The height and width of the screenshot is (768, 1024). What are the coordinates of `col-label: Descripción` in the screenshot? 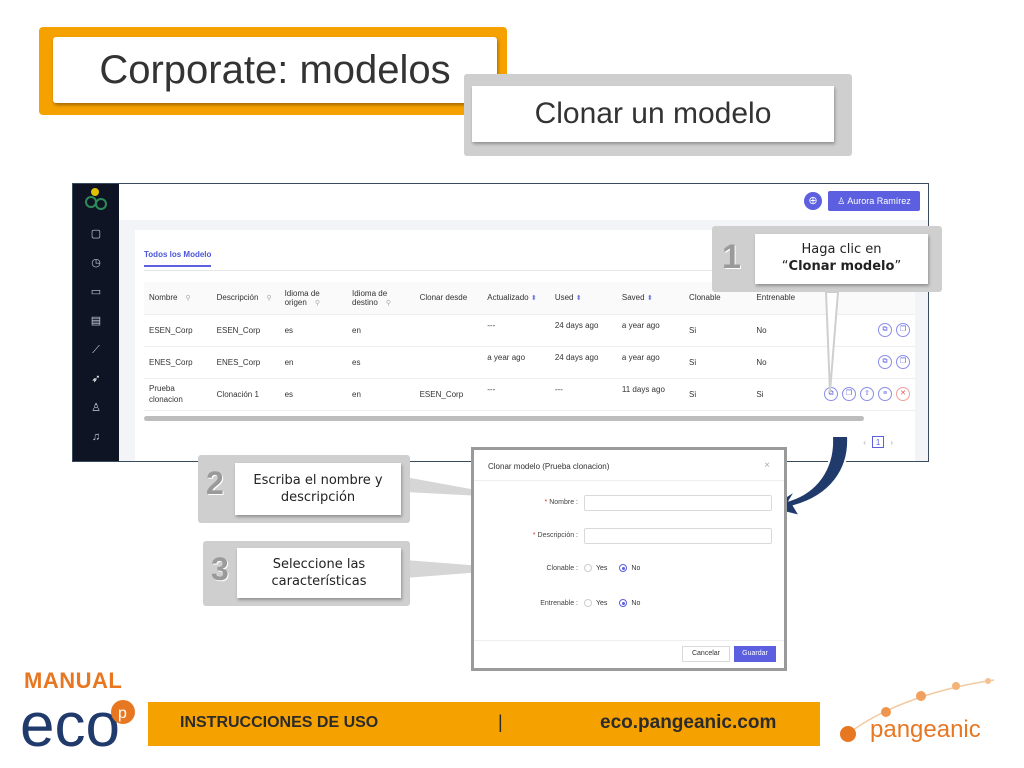 It's located at (237, 298).